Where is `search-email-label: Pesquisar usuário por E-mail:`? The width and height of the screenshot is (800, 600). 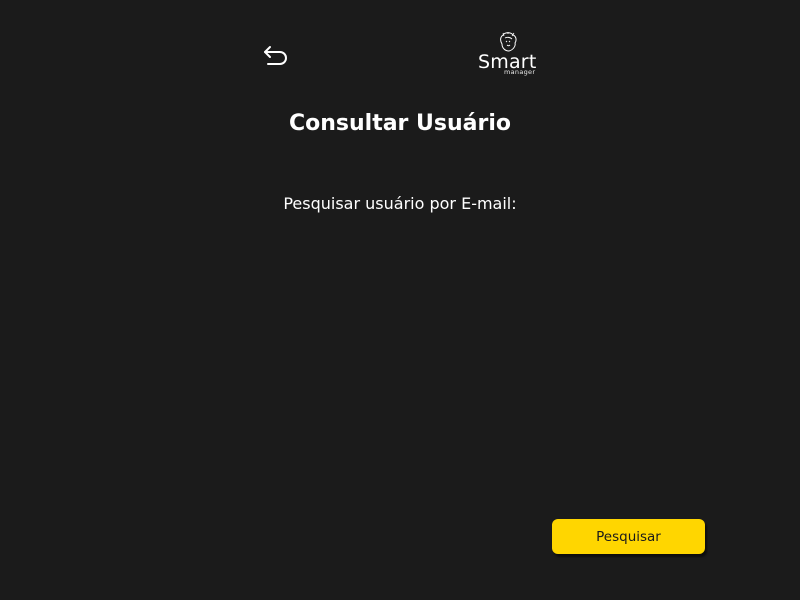 search-email-label: Pesquisar usuário por E-mail: is located at coordinates (400, 203).